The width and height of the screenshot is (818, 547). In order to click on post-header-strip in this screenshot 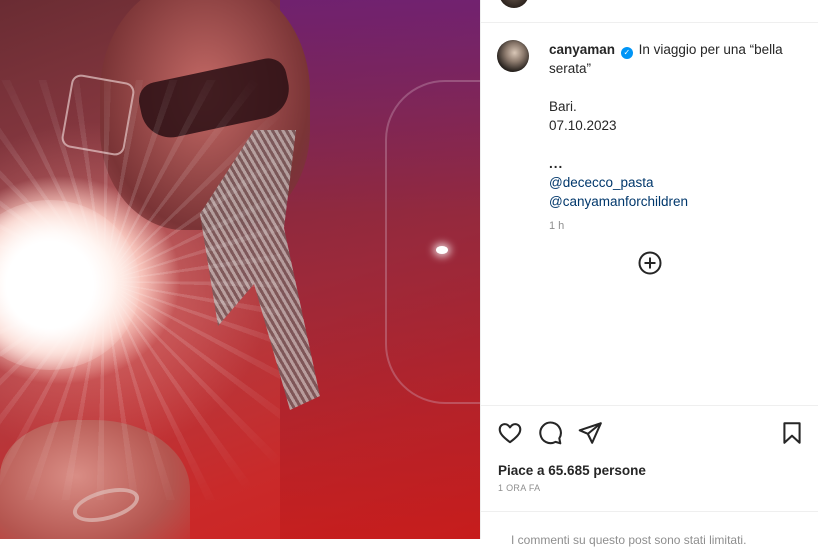, I will do `click(649, 11)`.